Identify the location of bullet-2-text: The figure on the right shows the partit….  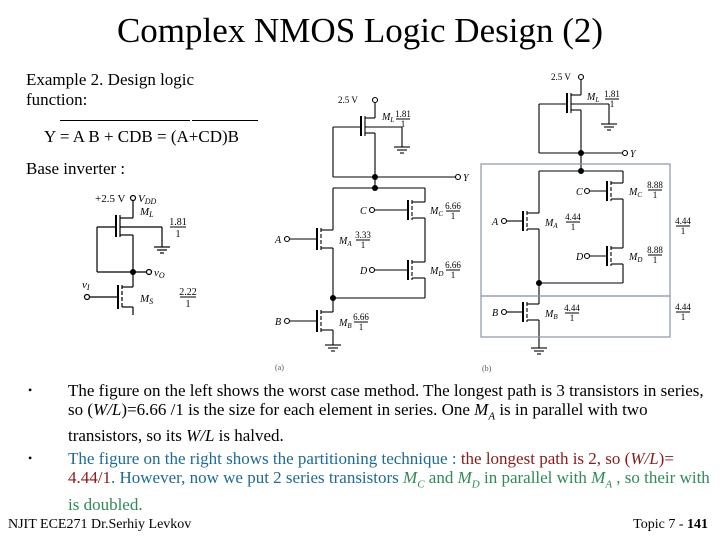
(389, 481).